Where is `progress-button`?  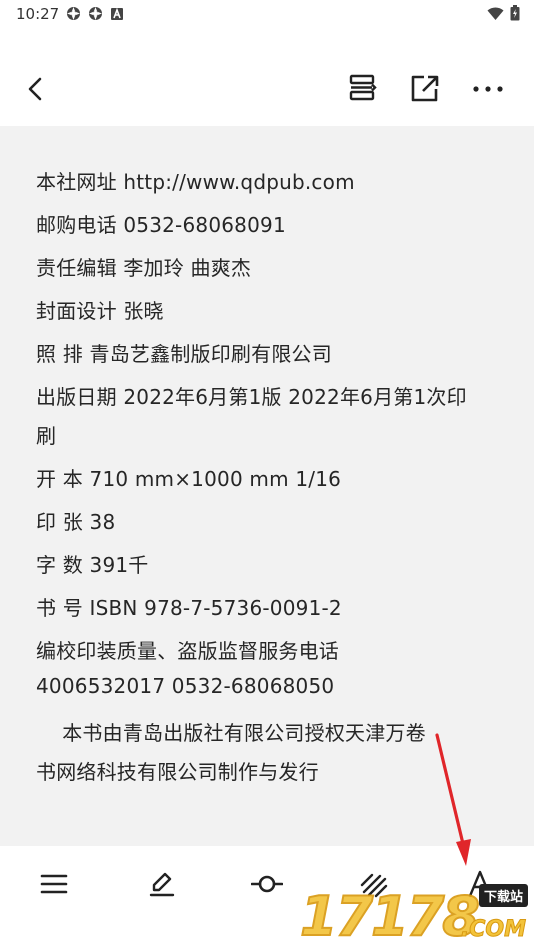 progress-button is located at coordinates (267, 884).